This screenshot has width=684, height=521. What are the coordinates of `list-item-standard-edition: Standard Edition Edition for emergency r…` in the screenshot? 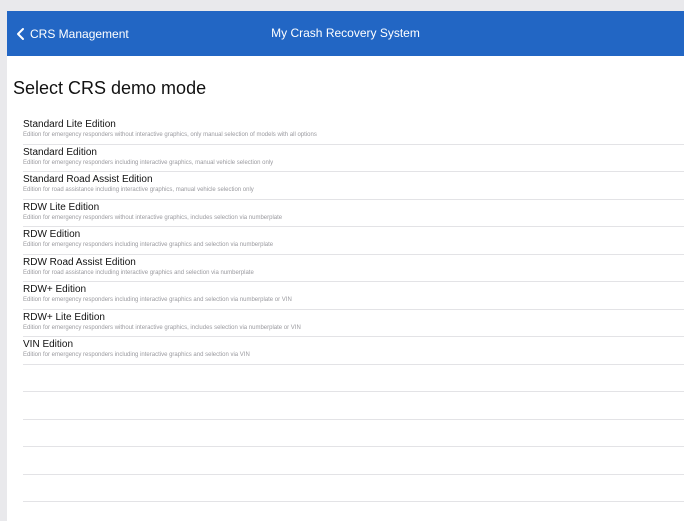 It's located at (353, 158).